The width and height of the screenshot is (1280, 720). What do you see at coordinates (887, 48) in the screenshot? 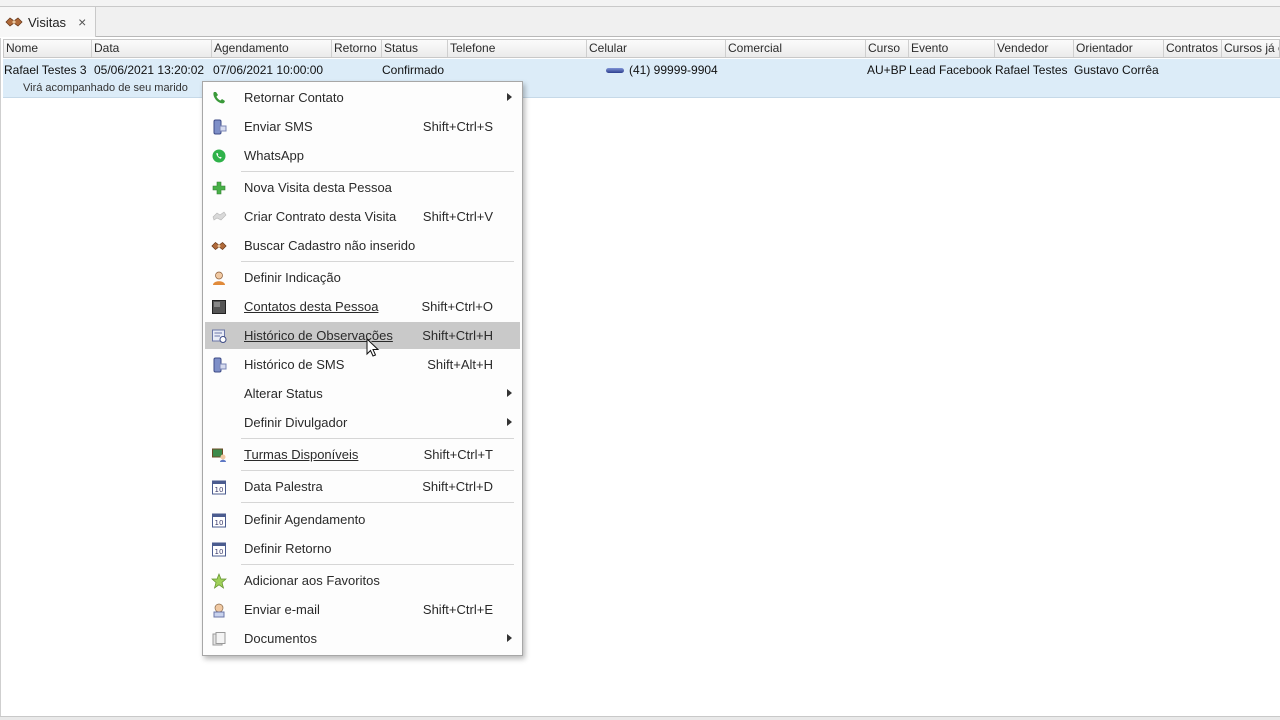
I see `col-header-curso: Curso` at bounding box center [887, 48].